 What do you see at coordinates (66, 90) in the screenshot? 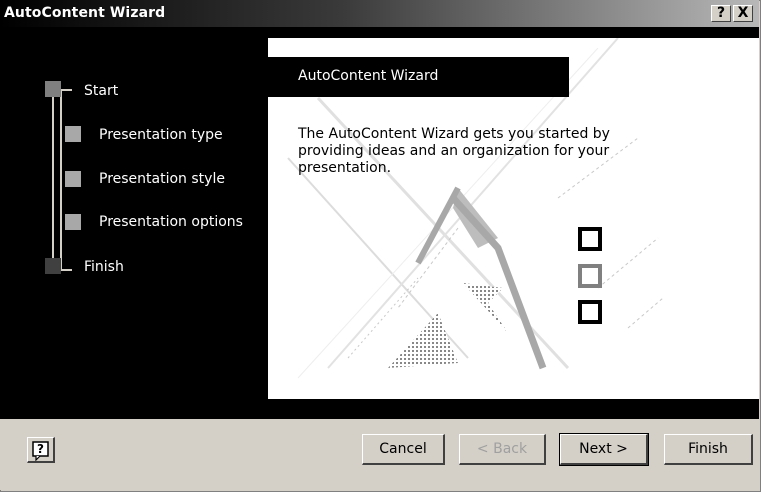
I see `step-rail-top-cap` at bounding box center [66, 90].